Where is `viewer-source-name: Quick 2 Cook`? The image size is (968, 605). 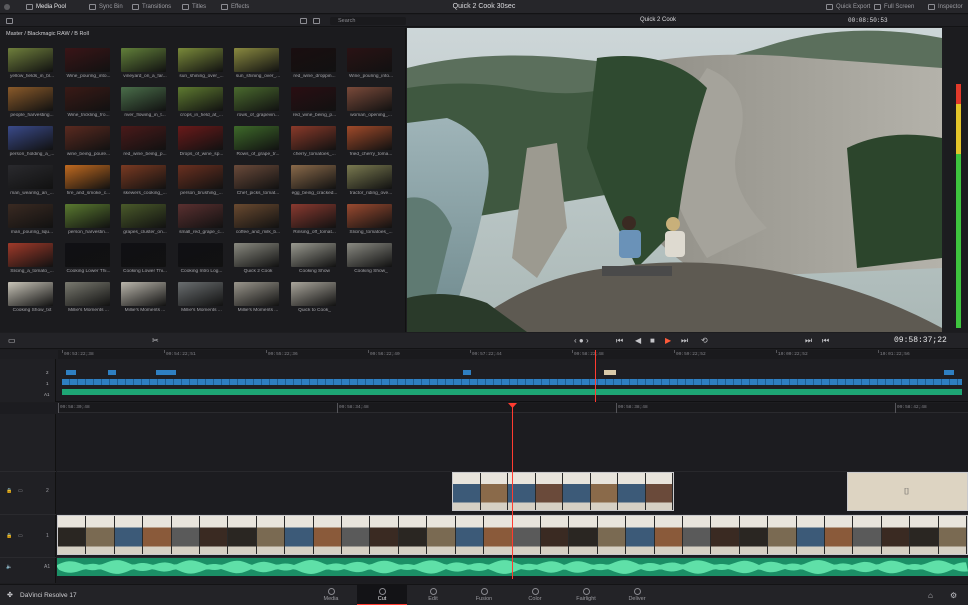
viewer-source-name: Quick 2 Cook is located at coordinates (658, 20).